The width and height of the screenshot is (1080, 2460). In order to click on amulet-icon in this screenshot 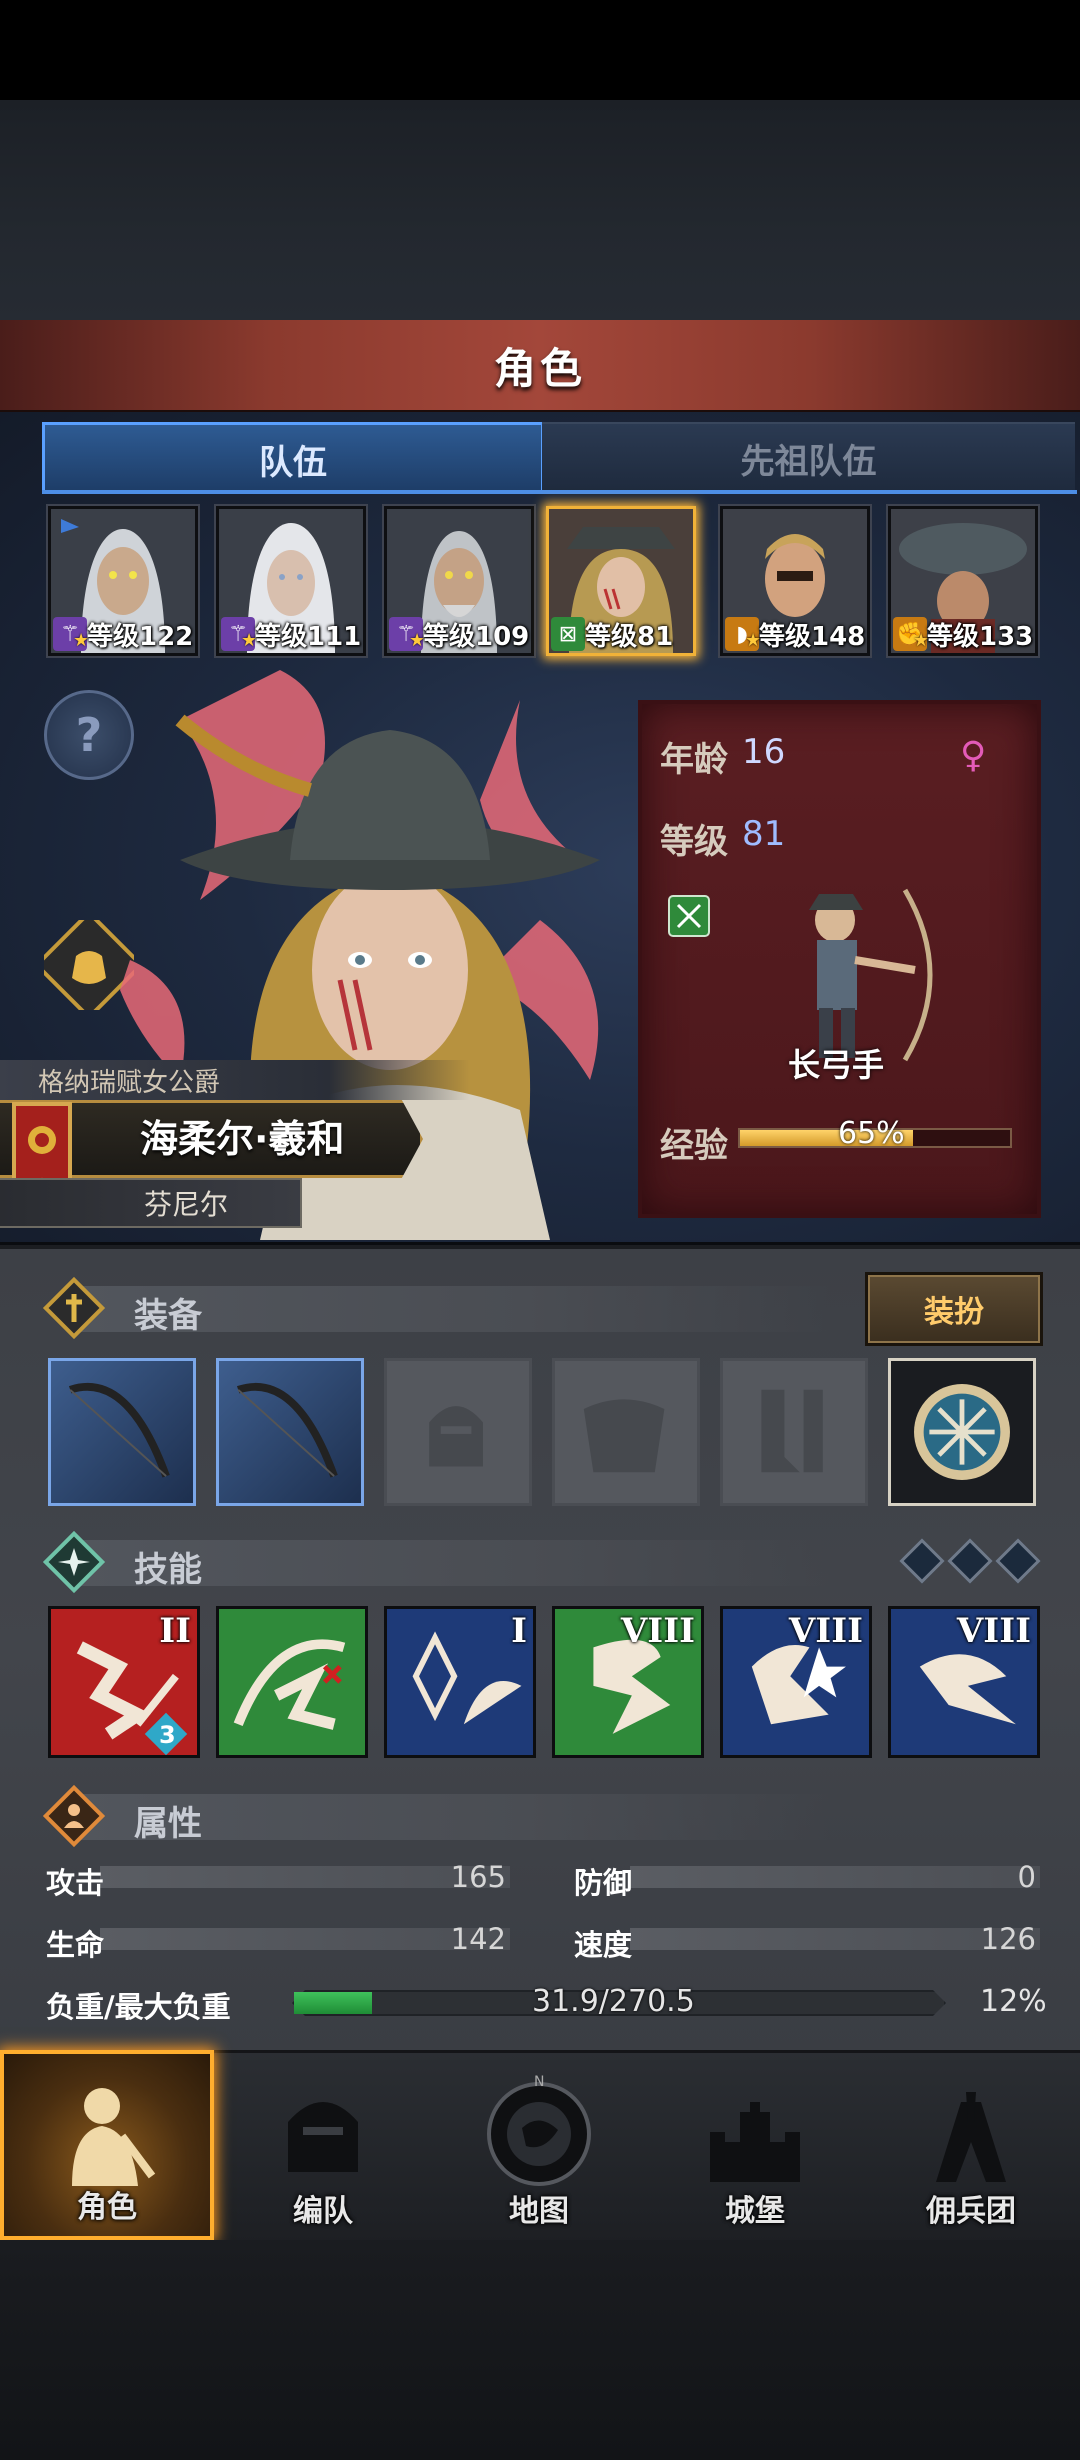, I will do `click(962, 1432)`.